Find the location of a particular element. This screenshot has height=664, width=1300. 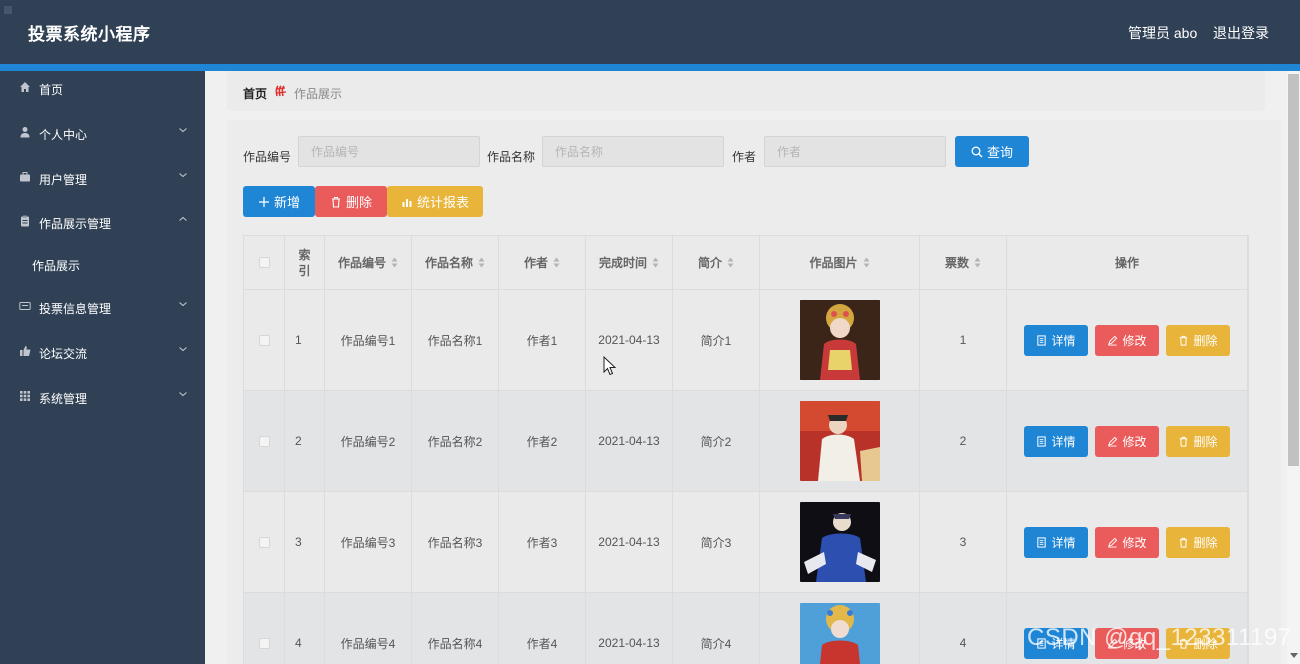

sidebar-item-home: 首页 is located at coordinates (102, 89).